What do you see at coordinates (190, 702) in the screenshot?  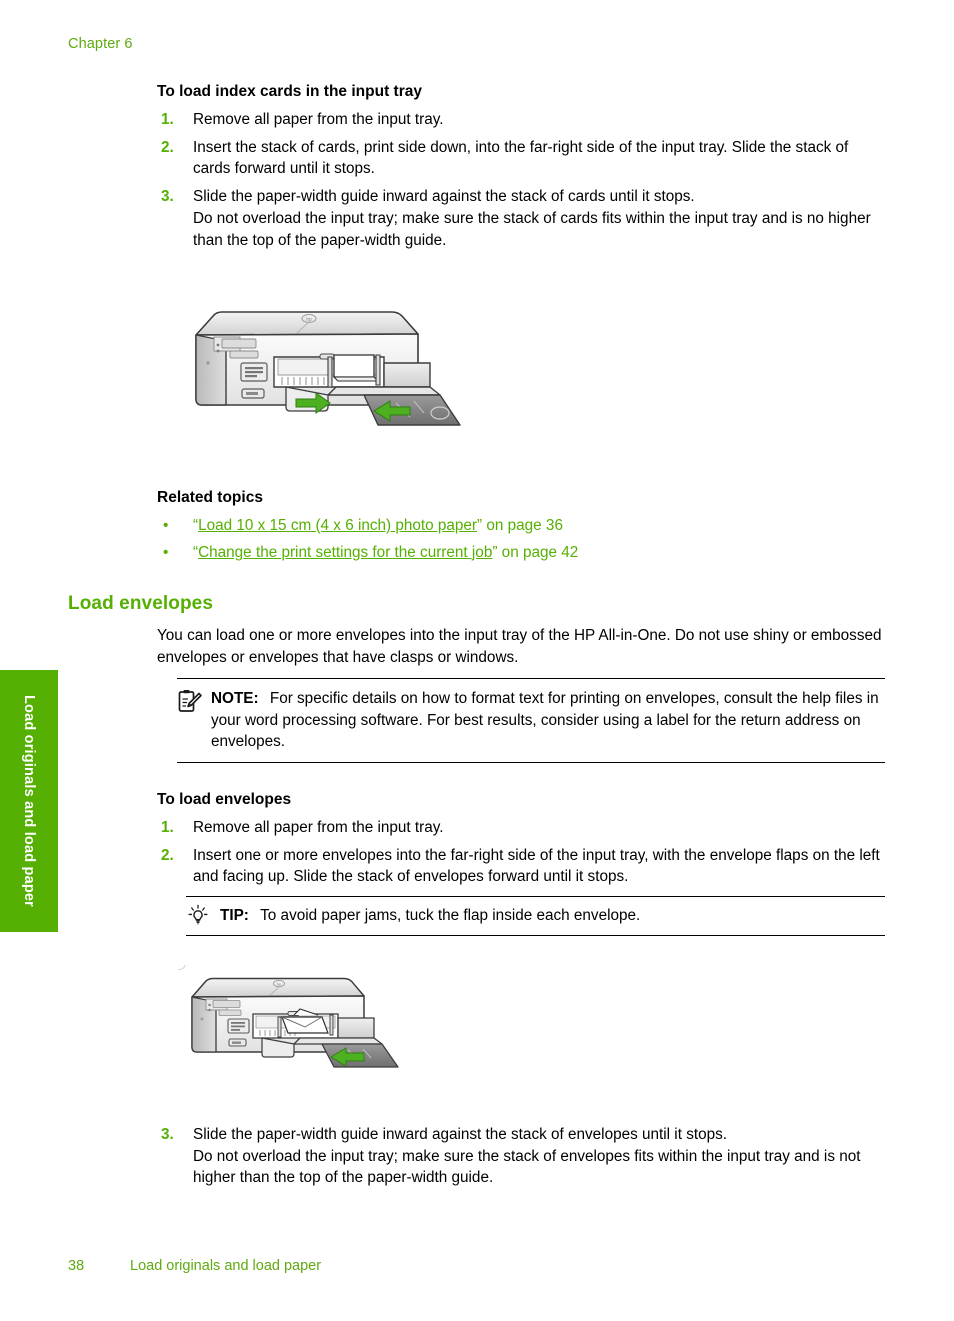 I see `note-clipboard-icon` at bounding box center [190, 702].